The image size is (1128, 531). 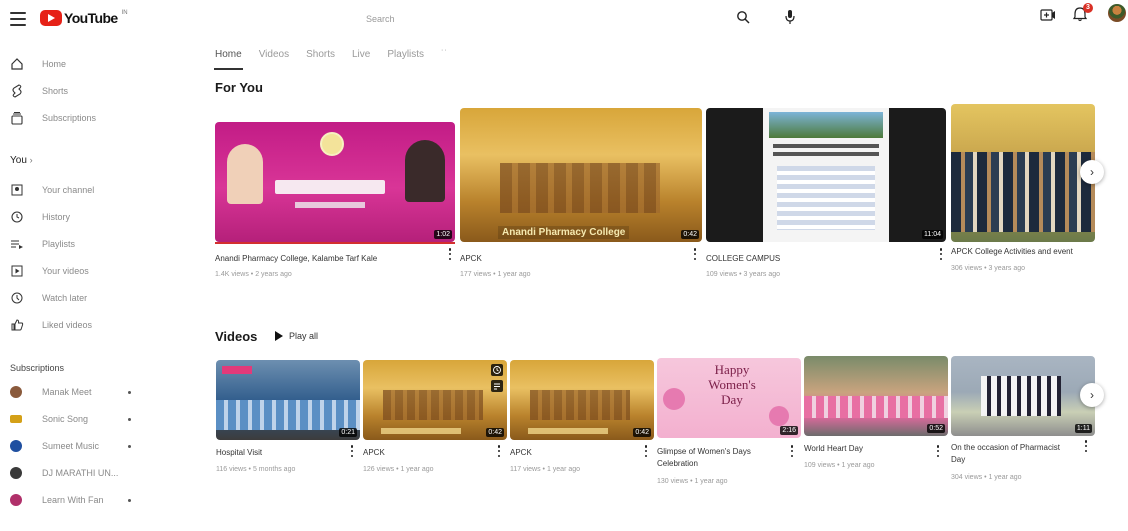 What do you see at coordinates (932, 234) in the screenshot?
I see `video-duration: 11:04` at bounding box center [932, 234].